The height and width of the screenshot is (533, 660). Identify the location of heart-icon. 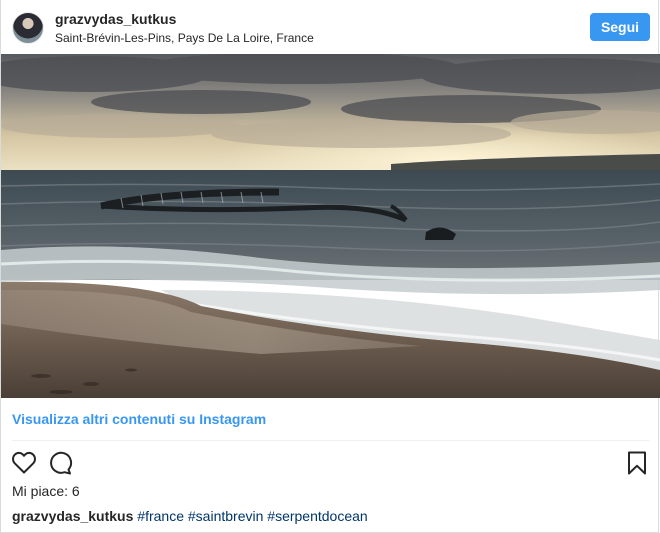
(24, 463).